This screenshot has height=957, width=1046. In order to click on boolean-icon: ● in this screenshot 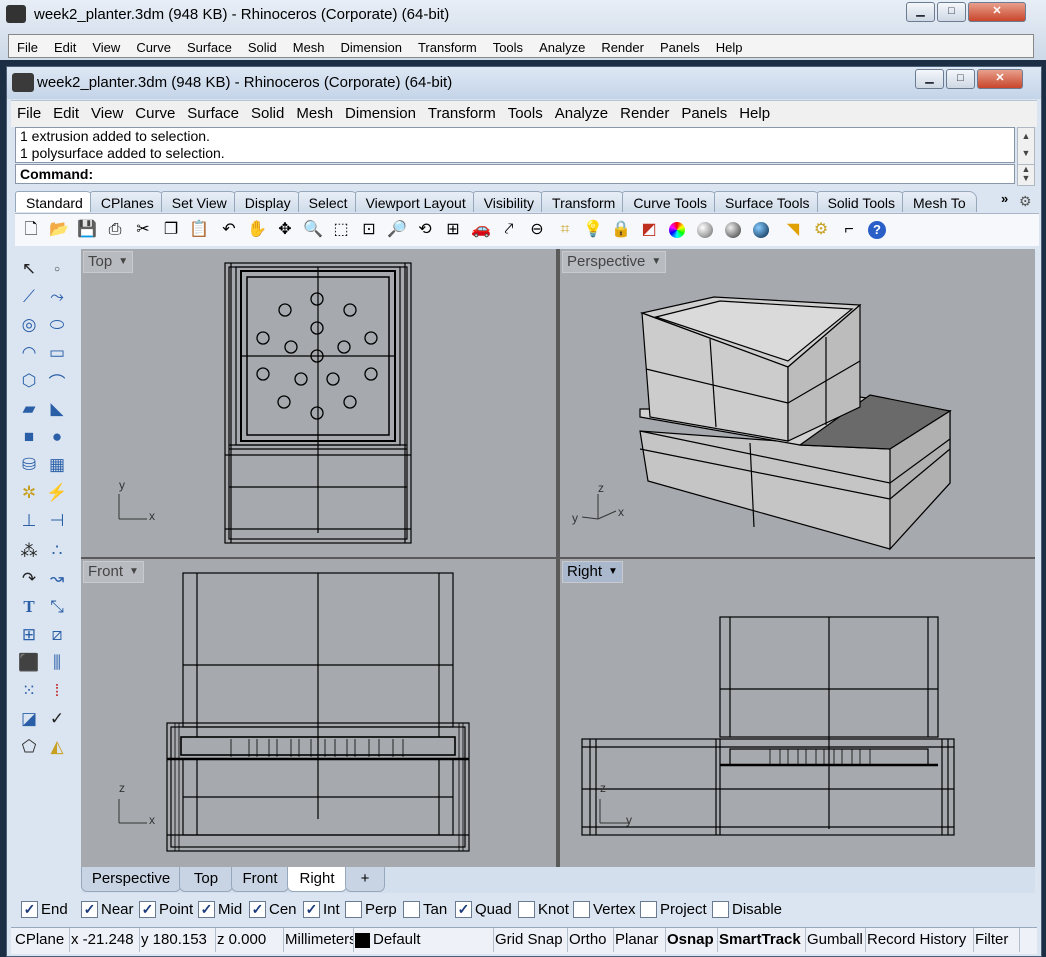, I will do `click(57, 437)`.